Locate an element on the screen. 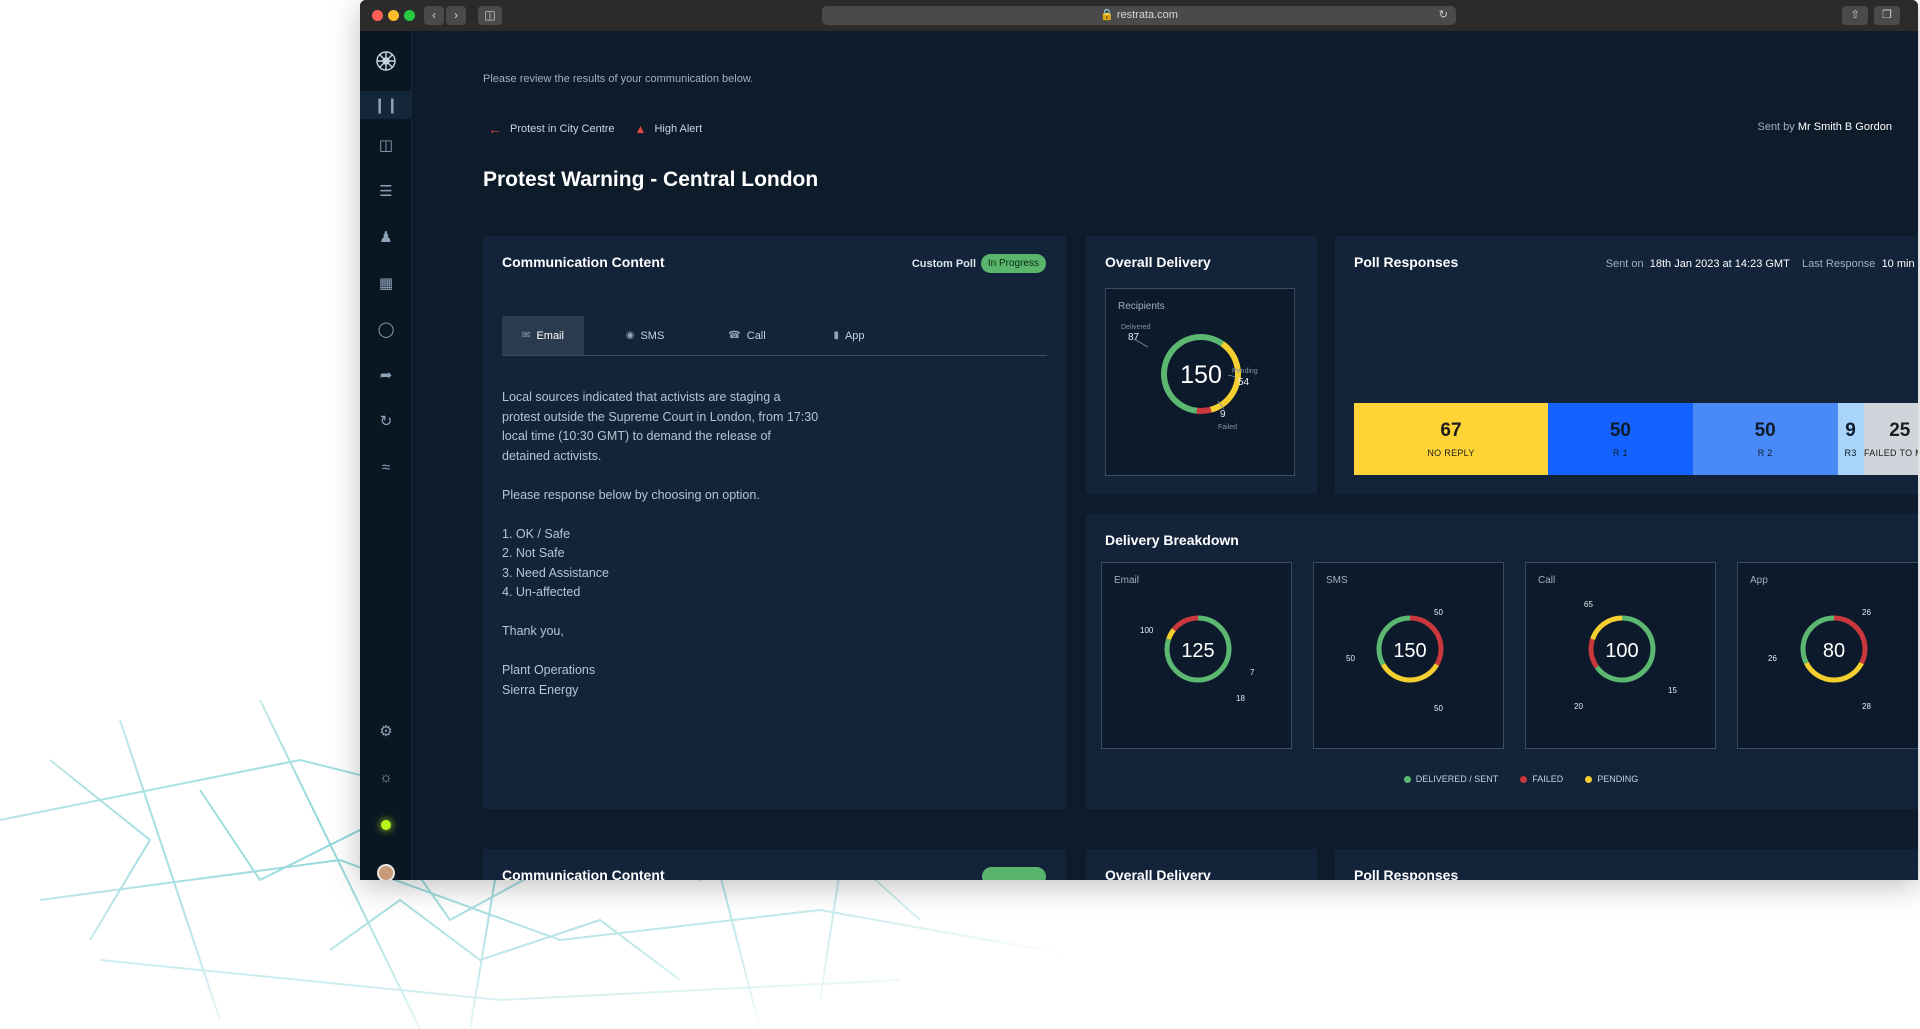 The height and width of the screenshot is (1029, 1920). sidebar: ❙❙ ◫ ☰ ♟ ▦ ◯ ➦ ↻ ≈ ⚙ ☼ is located at coordinates (386, 455).